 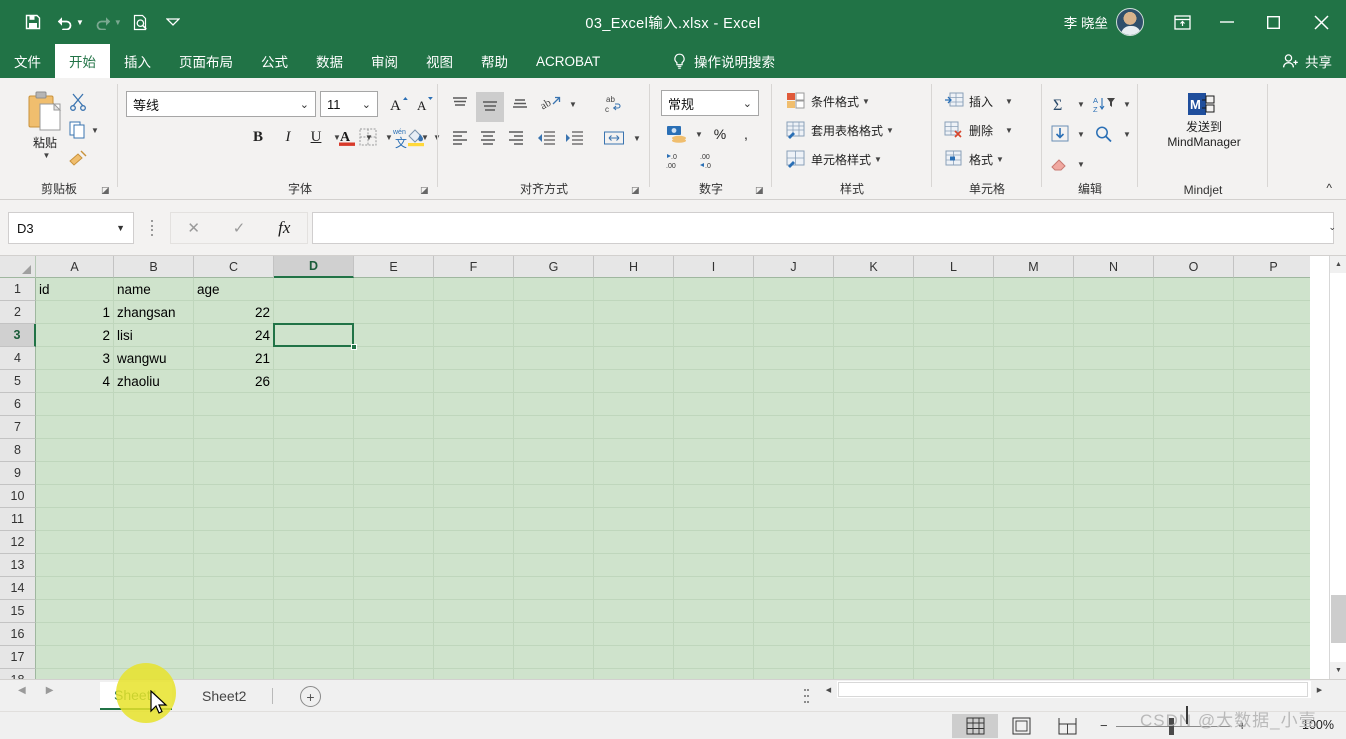 I want to click on cell-O1, so click(x=1194, y=289).